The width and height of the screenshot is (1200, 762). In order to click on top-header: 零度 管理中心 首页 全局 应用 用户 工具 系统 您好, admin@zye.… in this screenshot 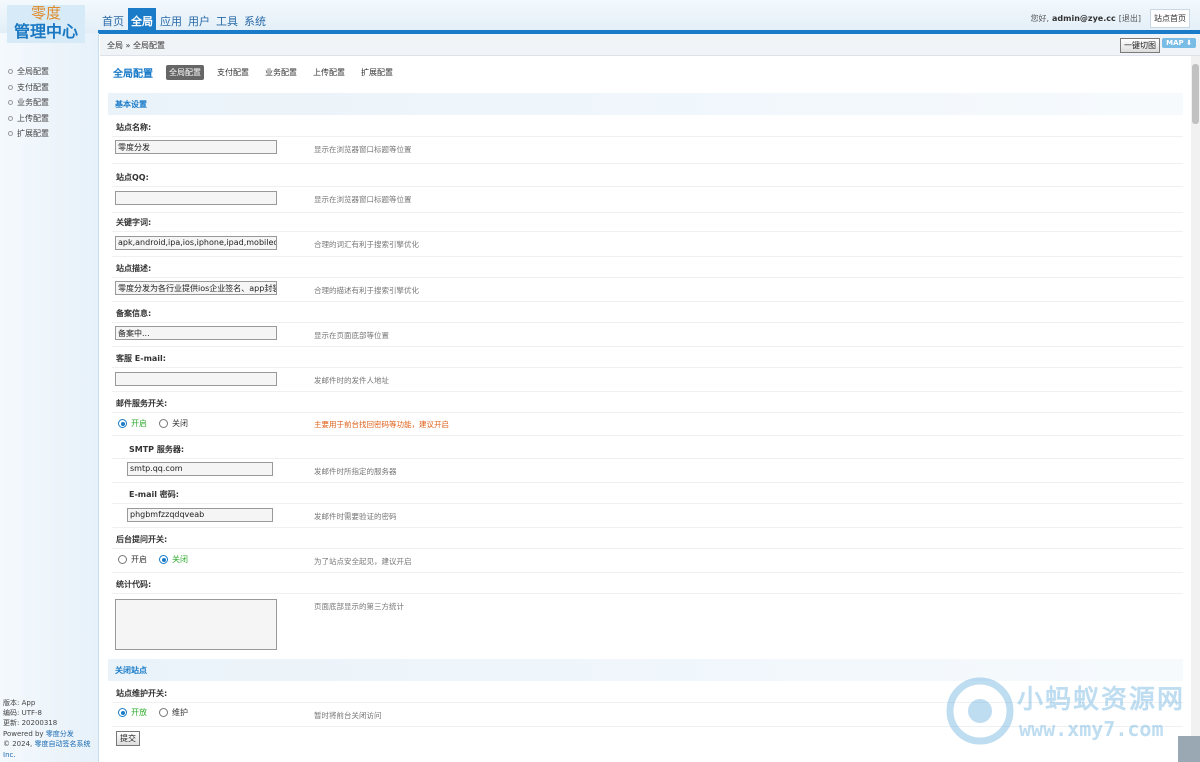, I will do `click(600, 21)`.